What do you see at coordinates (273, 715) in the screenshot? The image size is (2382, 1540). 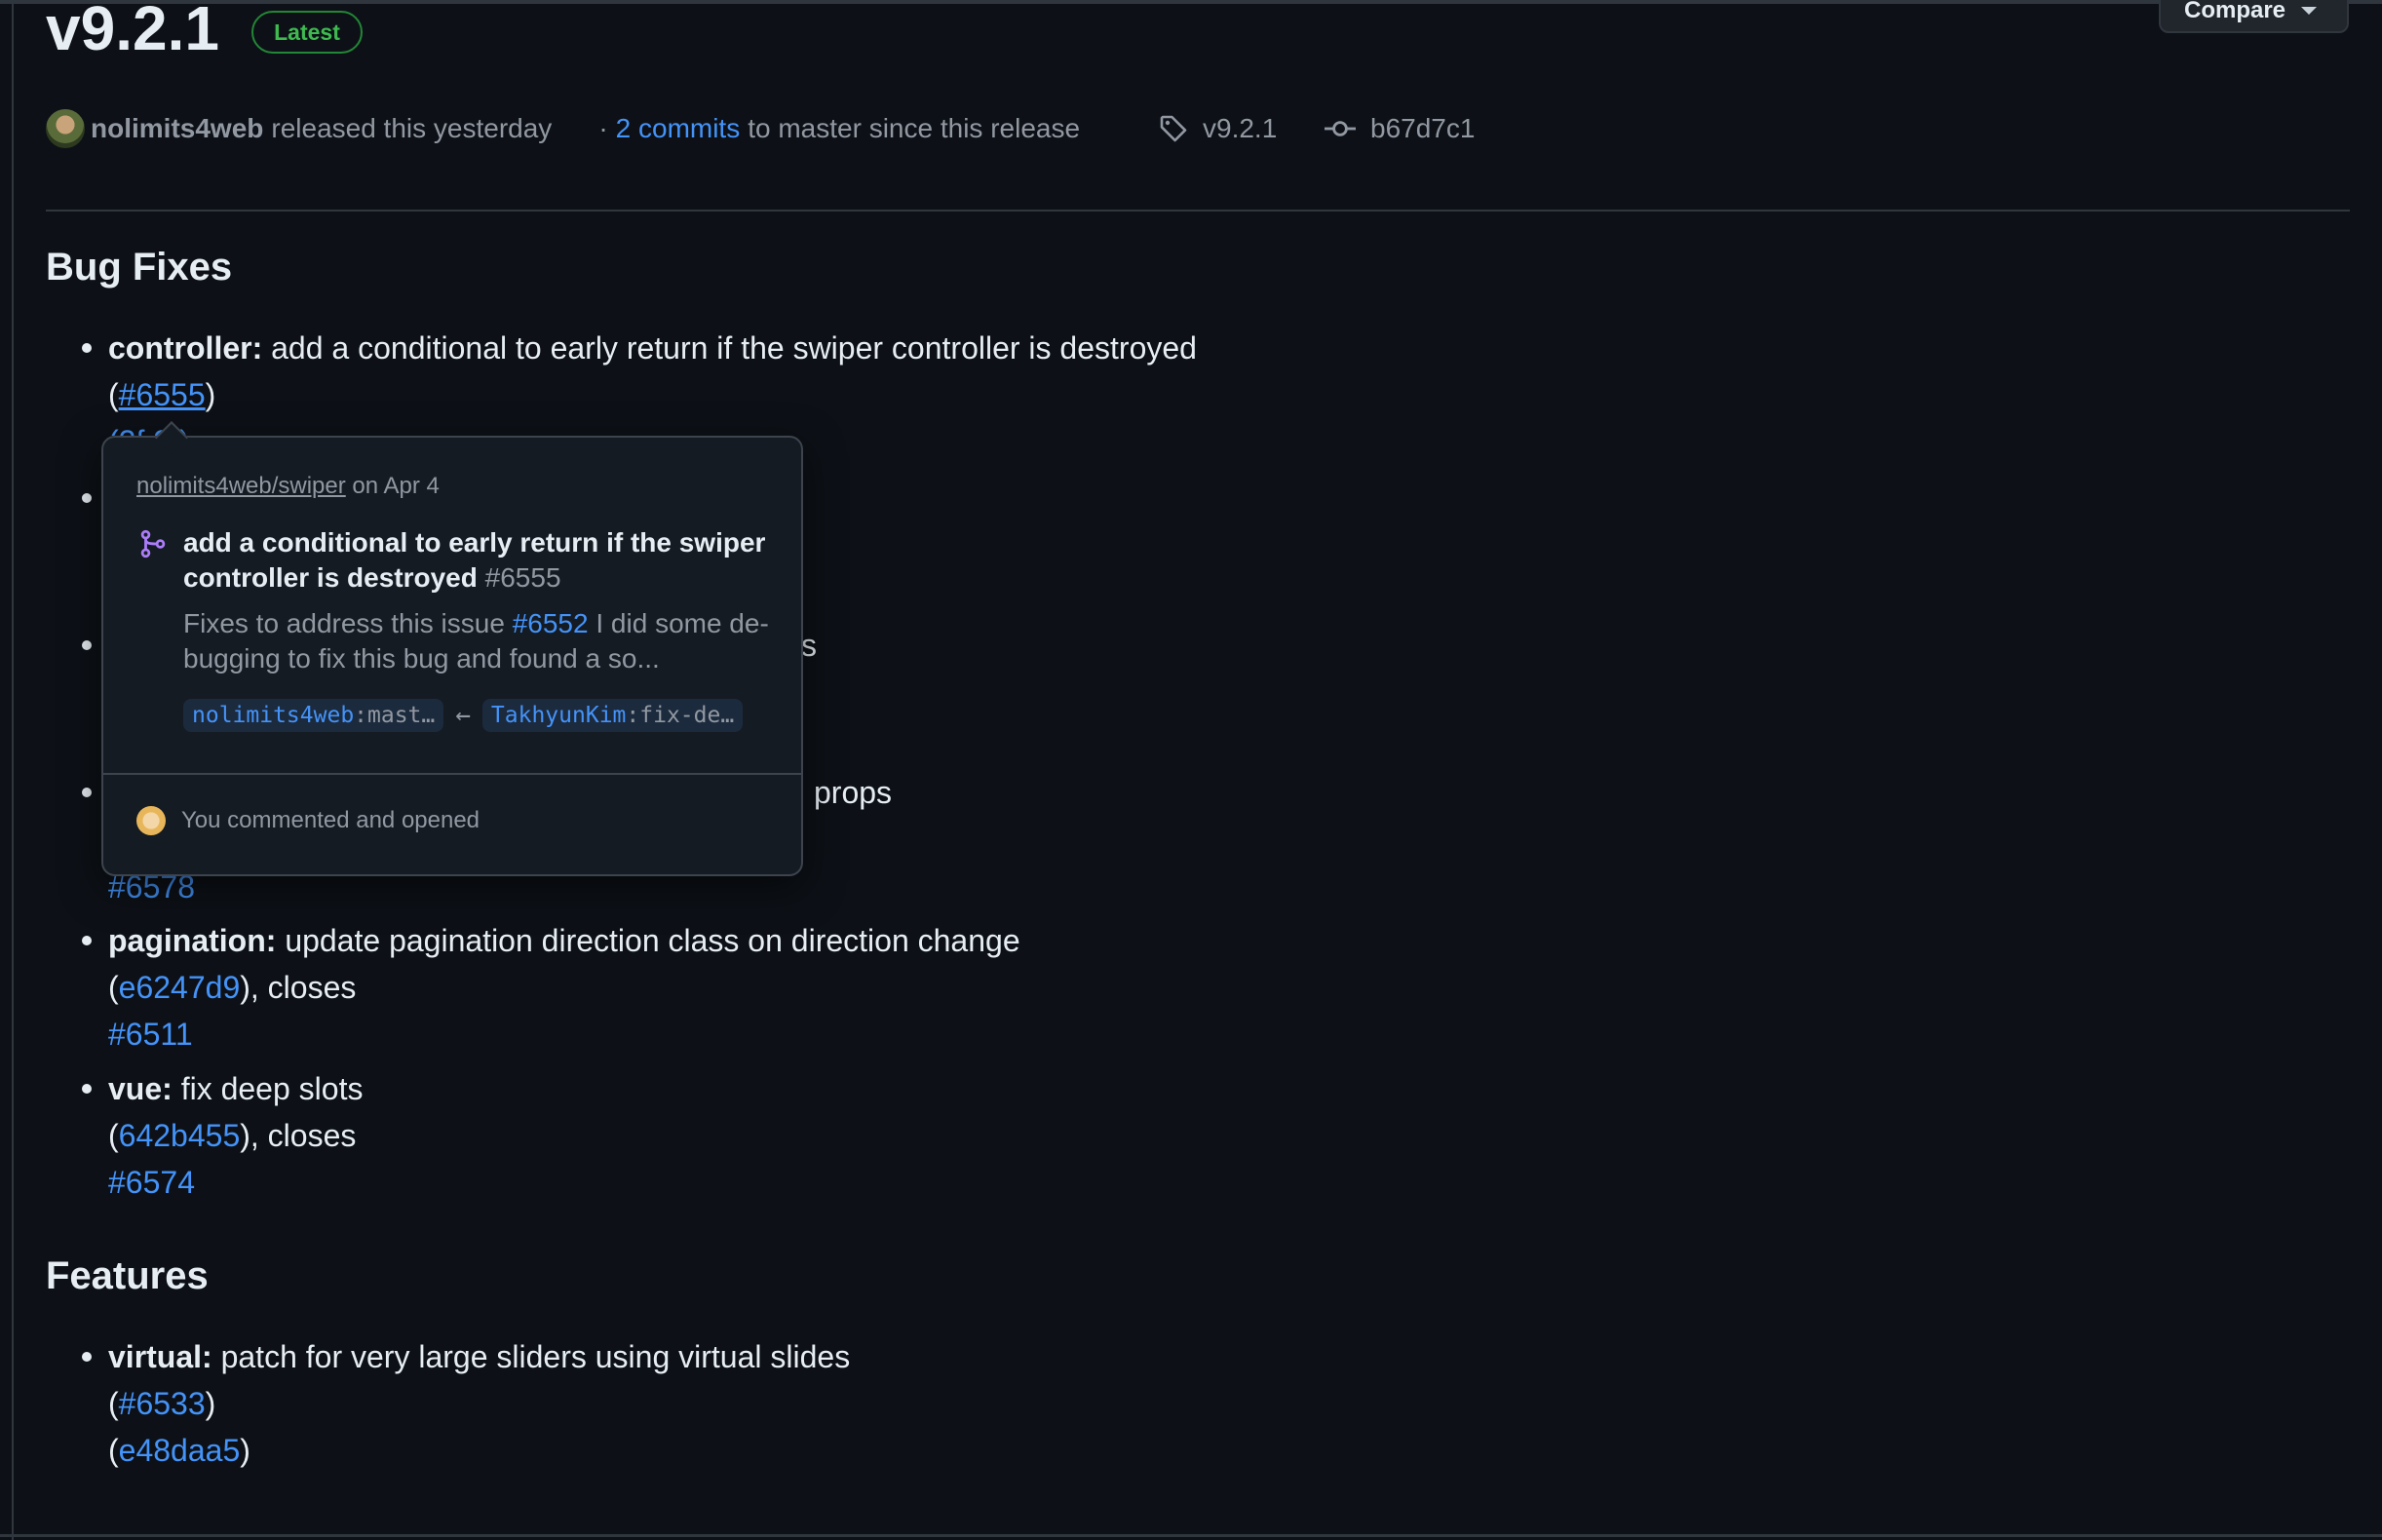 I see `base-owner: nolimits4web` at bounding box center [273, 715].